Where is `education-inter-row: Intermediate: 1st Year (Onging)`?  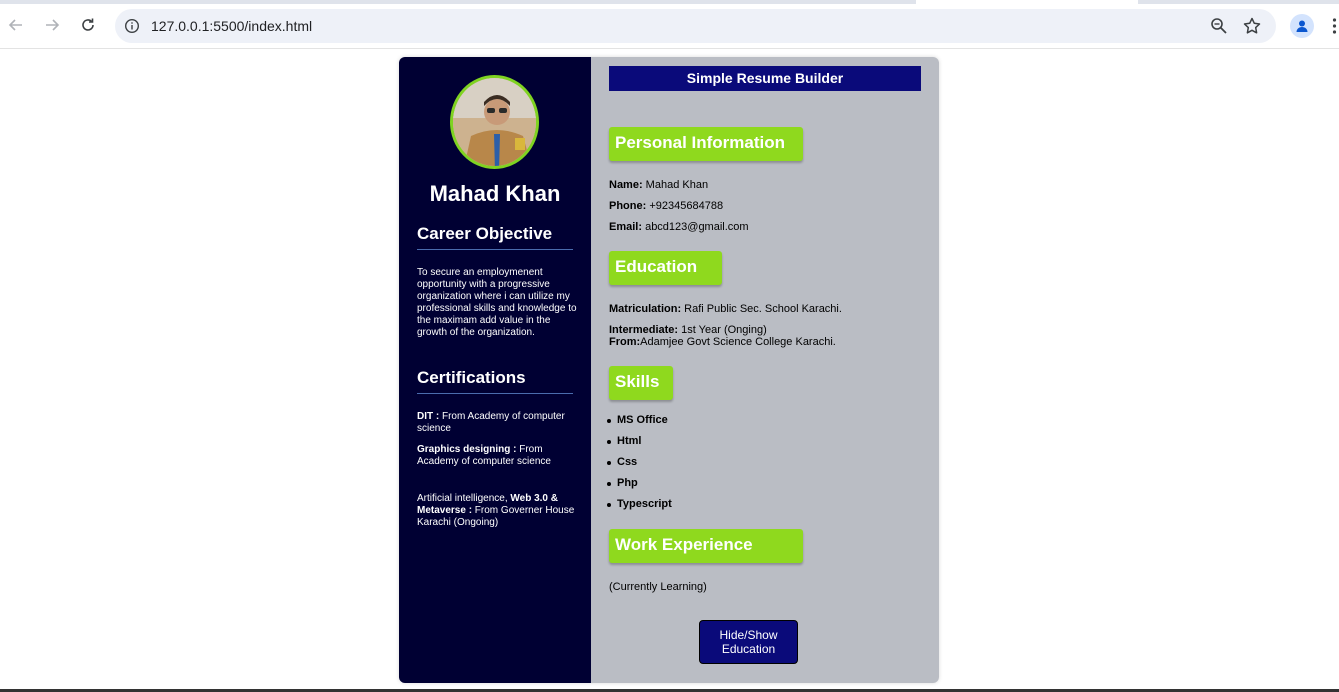 education-inter-row: Intermediate: 1st Year (Onging) is located at coordinates (688, 330).